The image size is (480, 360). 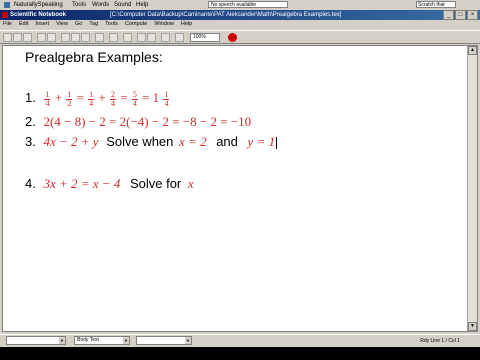 What do you see at coordinates (147, 121) in the screenshot?
I see `expression-2: 2(4 − 8) − 2 = 2(−4) − 2 = −8 − 2 = −10` at bounding box center [147, 121].